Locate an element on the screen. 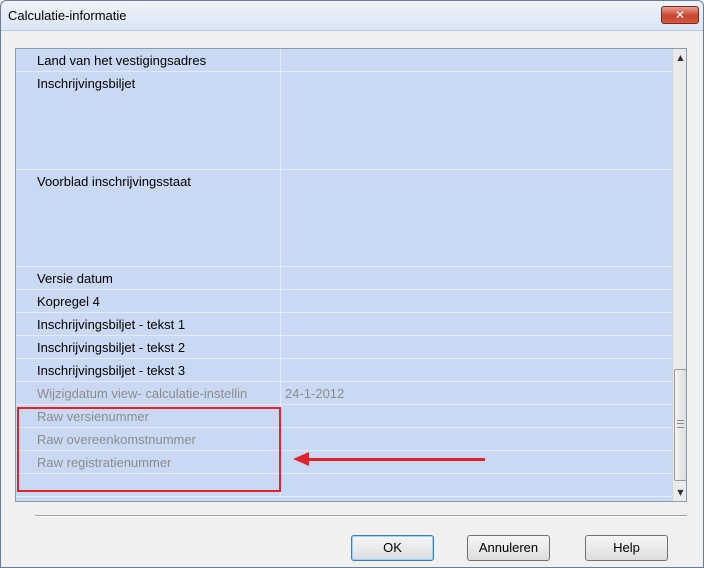 Image resolution: width=704 pixels, height=568 pixels. grid-row: Land van het vestigingsadres is located at coordinates (344, 60).